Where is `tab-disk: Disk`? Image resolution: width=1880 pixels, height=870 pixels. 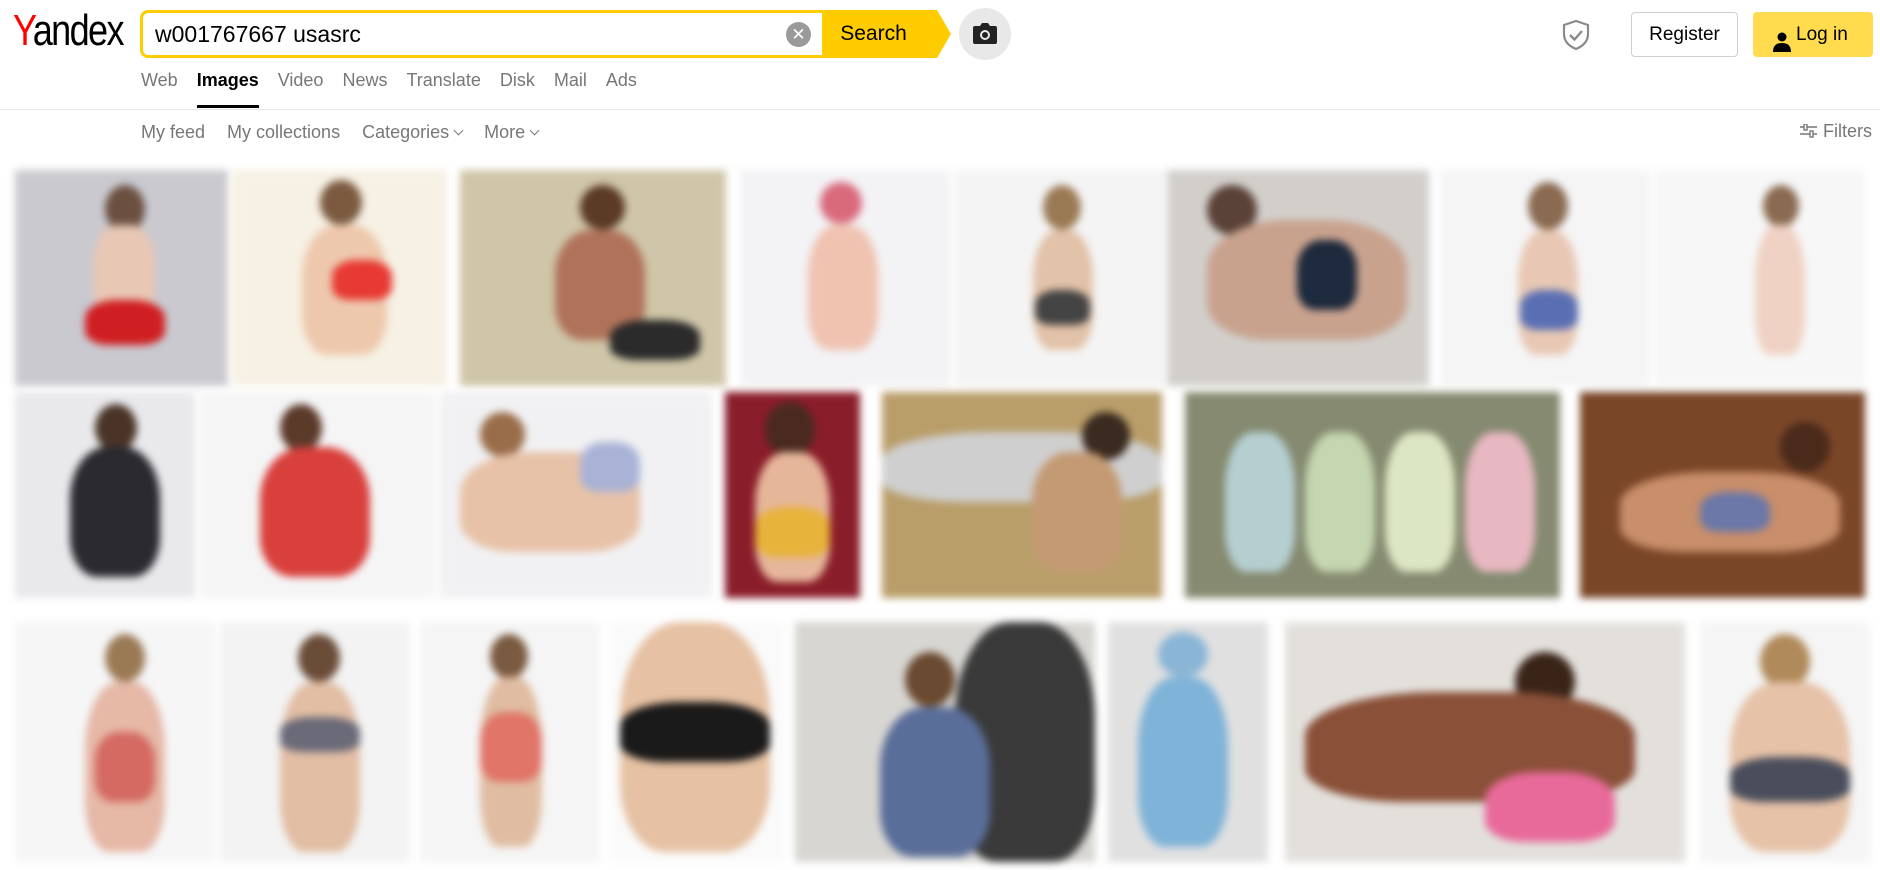
tab-disk: Disk is located at coordinates (517, 89).